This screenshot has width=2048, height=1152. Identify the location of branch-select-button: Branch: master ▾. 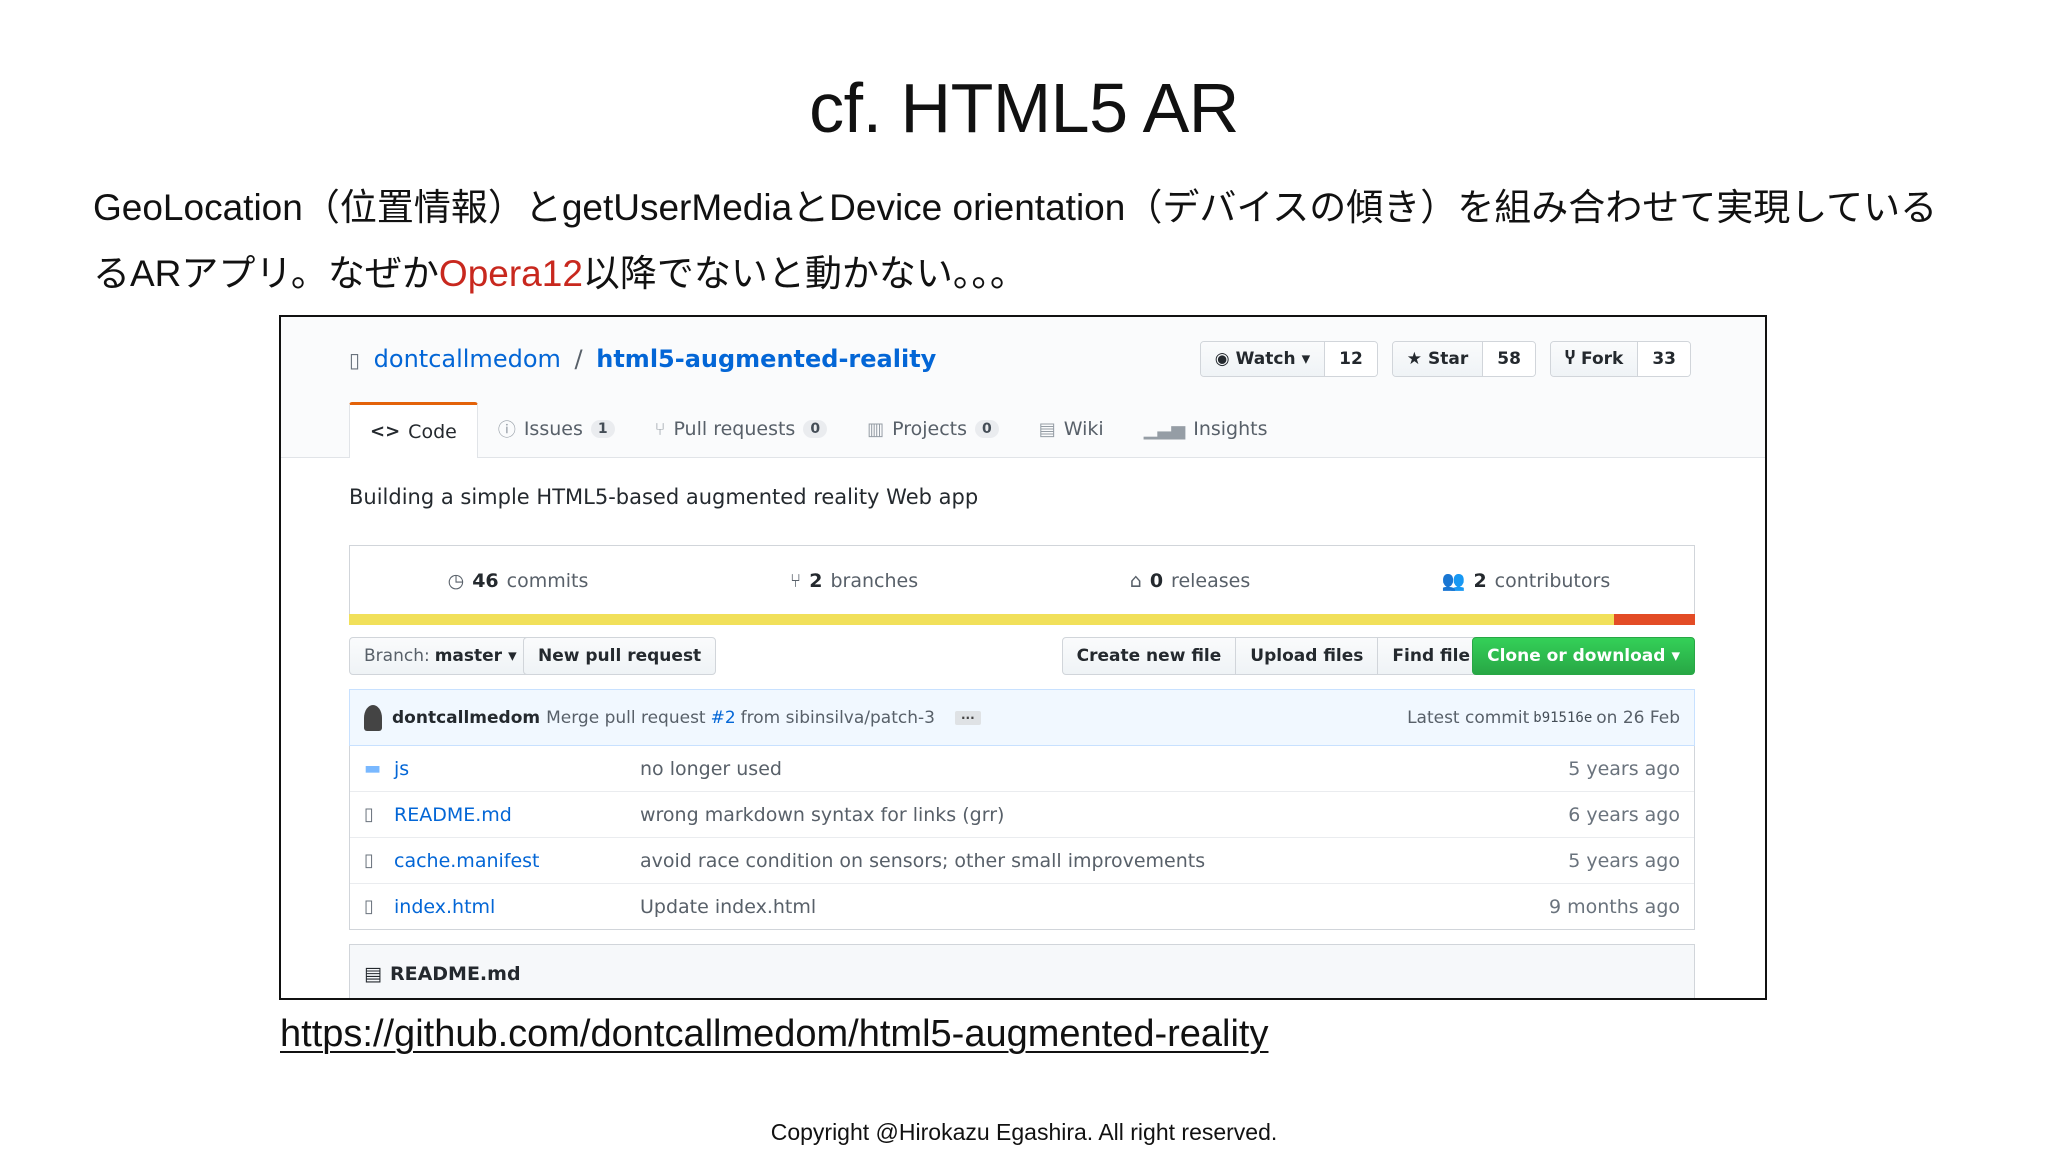
(440, 656).